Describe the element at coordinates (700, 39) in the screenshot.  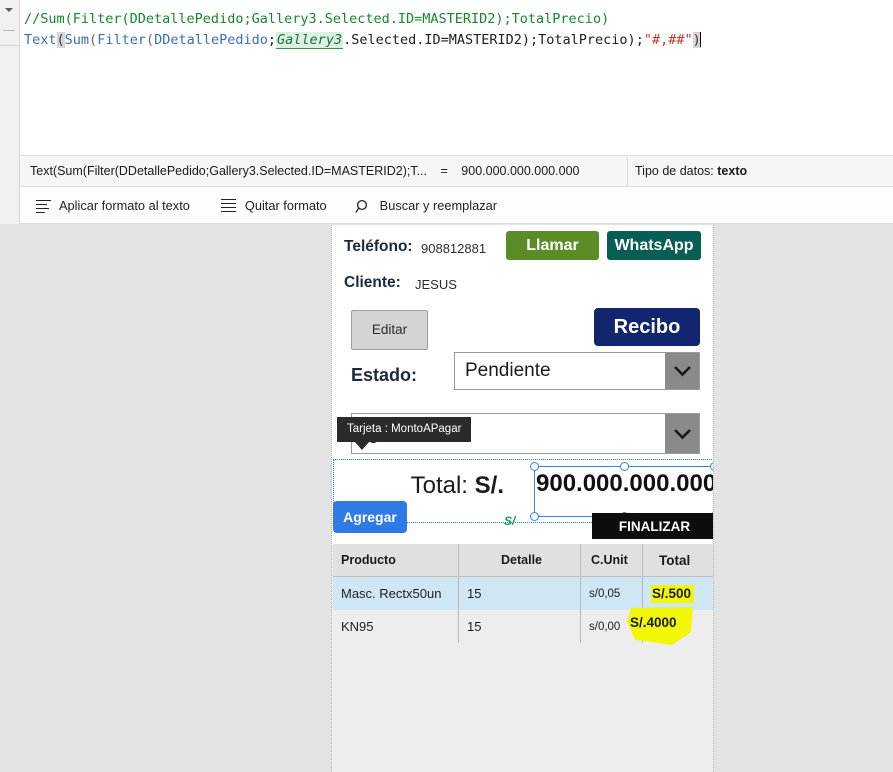
I see `text-cursor` at that location.